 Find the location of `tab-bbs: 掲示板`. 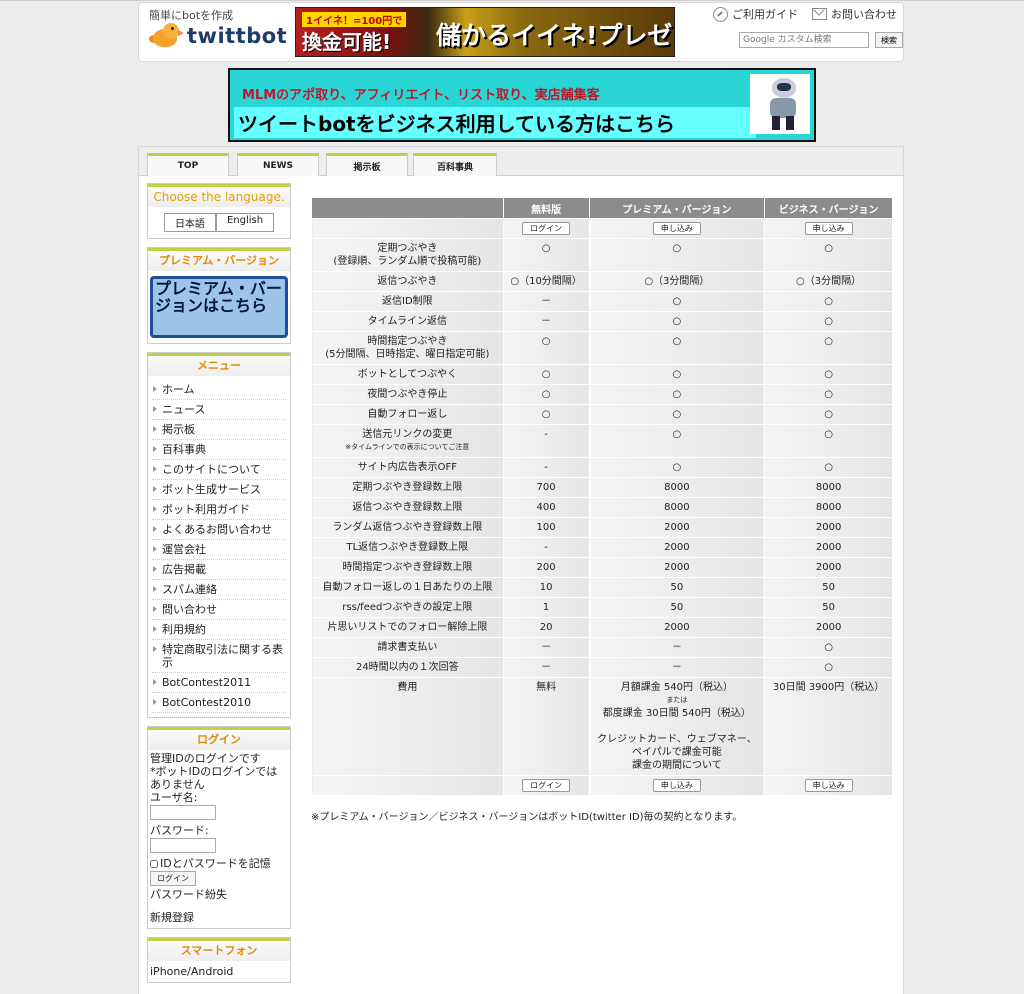

tab-bbs: 掲示板 is located at coordinates (367, 164).